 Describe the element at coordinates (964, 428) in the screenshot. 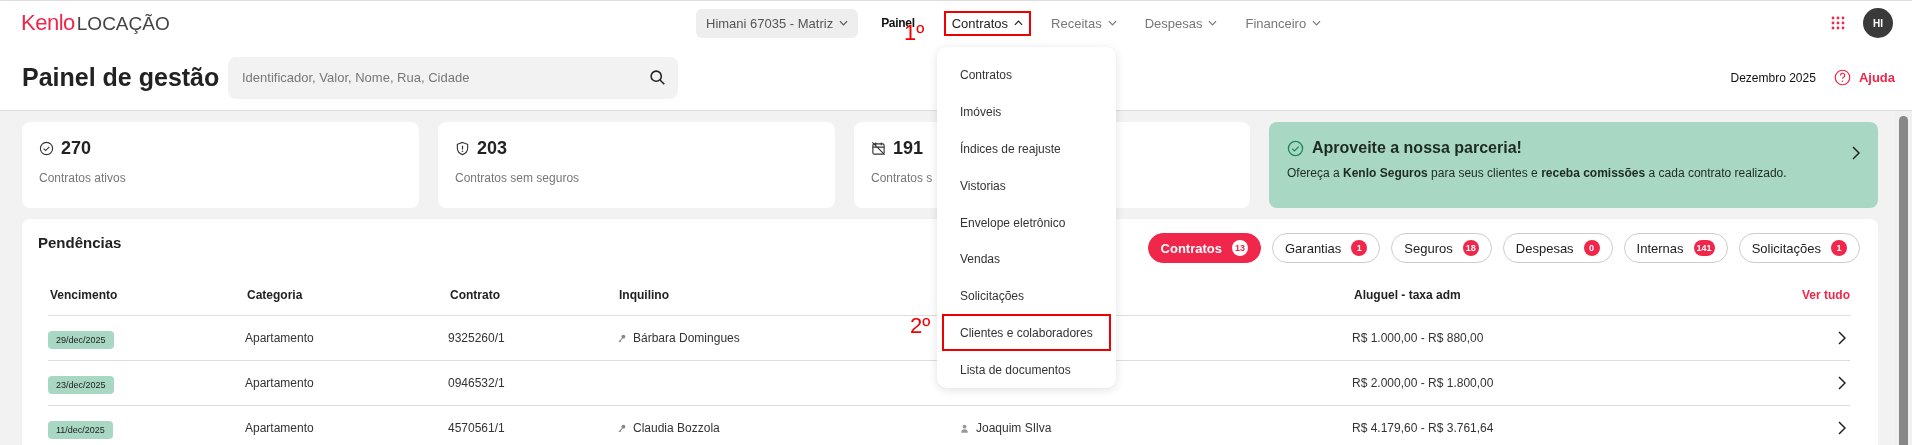

I see `person-icon` at that location.